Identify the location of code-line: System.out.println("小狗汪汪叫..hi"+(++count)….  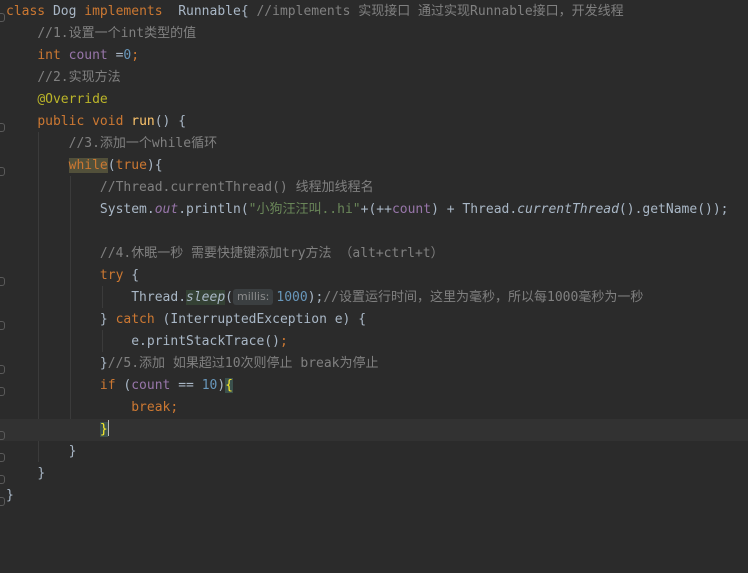
(374, 210).